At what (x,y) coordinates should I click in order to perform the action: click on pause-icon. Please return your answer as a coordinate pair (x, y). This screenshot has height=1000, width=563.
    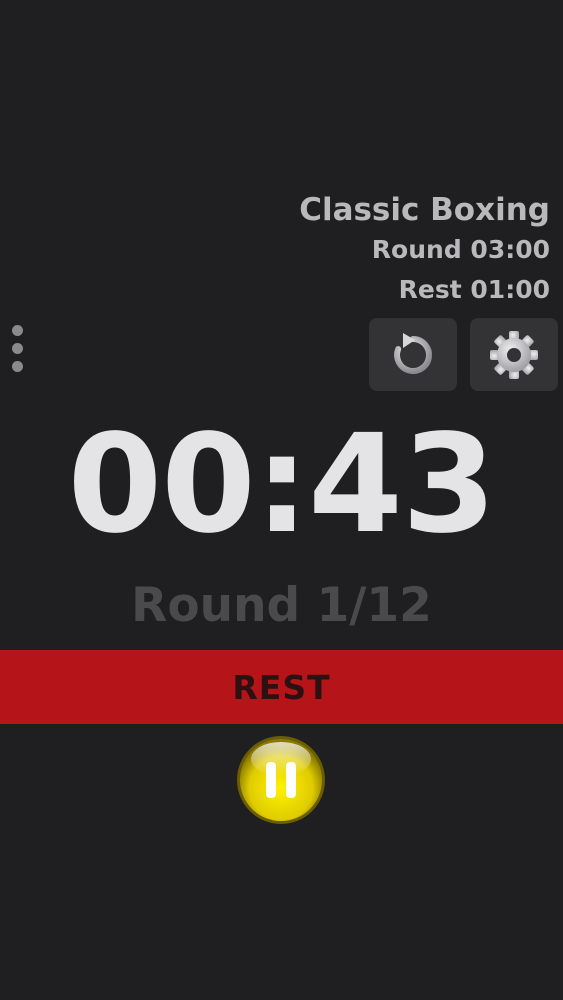
    Looking at the image, I should click on (281, 780).